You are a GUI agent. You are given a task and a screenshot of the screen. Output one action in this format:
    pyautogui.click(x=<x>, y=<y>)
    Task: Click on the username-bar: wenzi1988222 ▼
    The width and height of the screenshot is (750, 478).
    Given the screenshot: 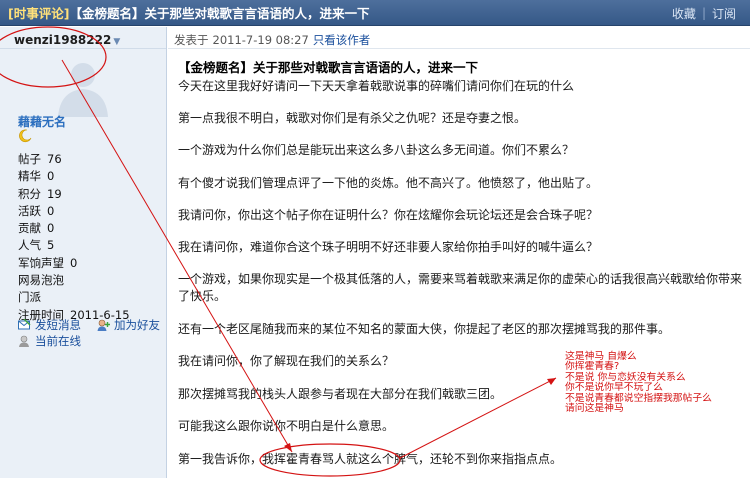 What is the action you would take?
    pyautogui.click(x=83, y=38)
    